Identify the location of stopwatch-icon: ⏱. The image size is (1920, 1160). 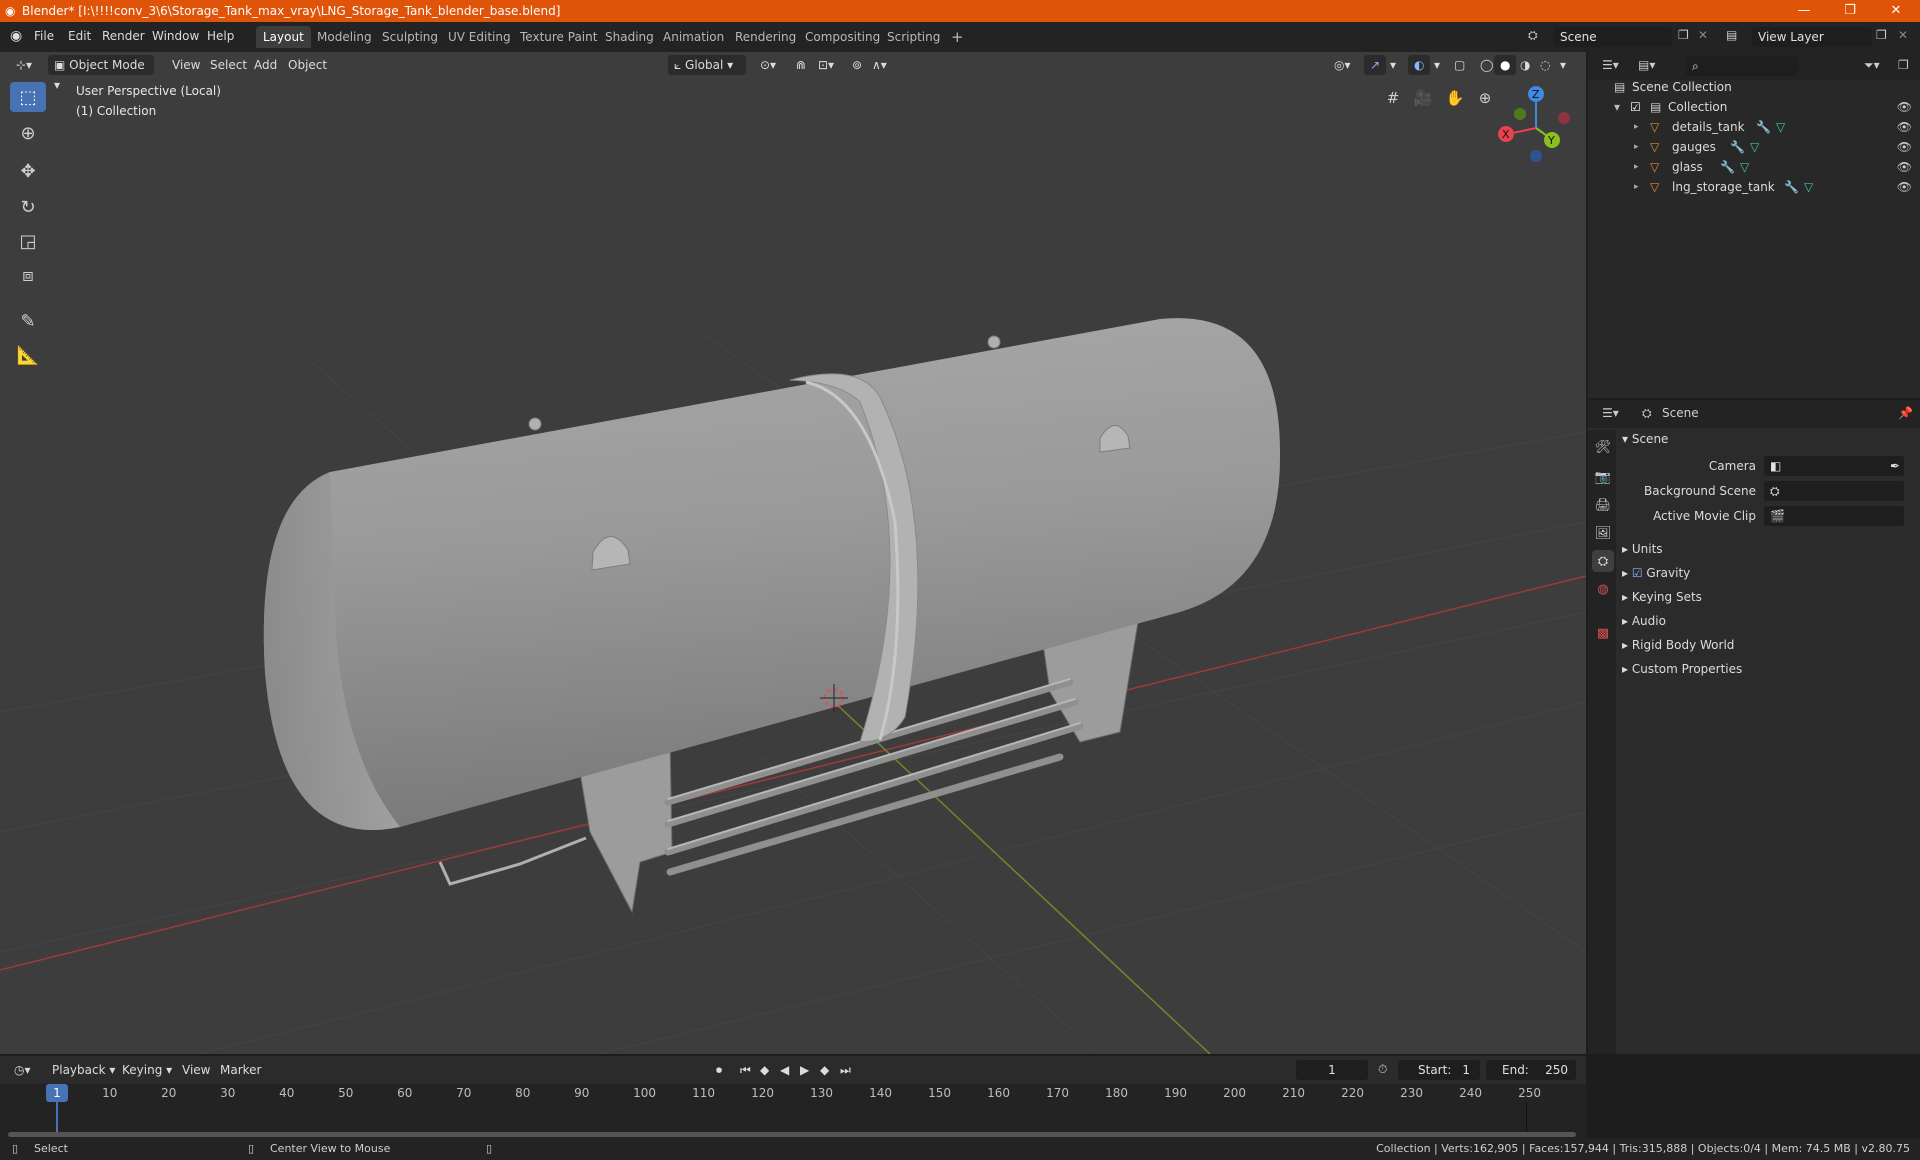
(1382, 1069).